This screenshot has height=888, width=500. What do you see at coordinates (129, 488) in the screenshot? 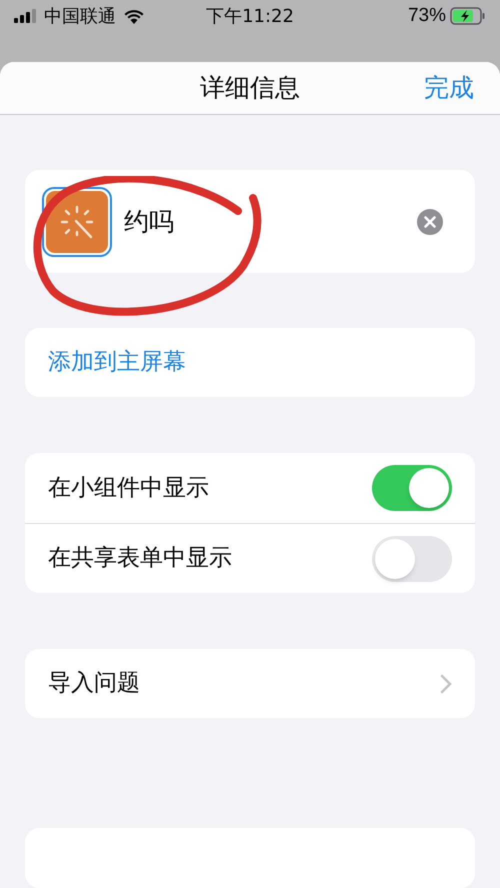
I see `toggle-label: 在小组件中显示` at bounding box center [129, 488].